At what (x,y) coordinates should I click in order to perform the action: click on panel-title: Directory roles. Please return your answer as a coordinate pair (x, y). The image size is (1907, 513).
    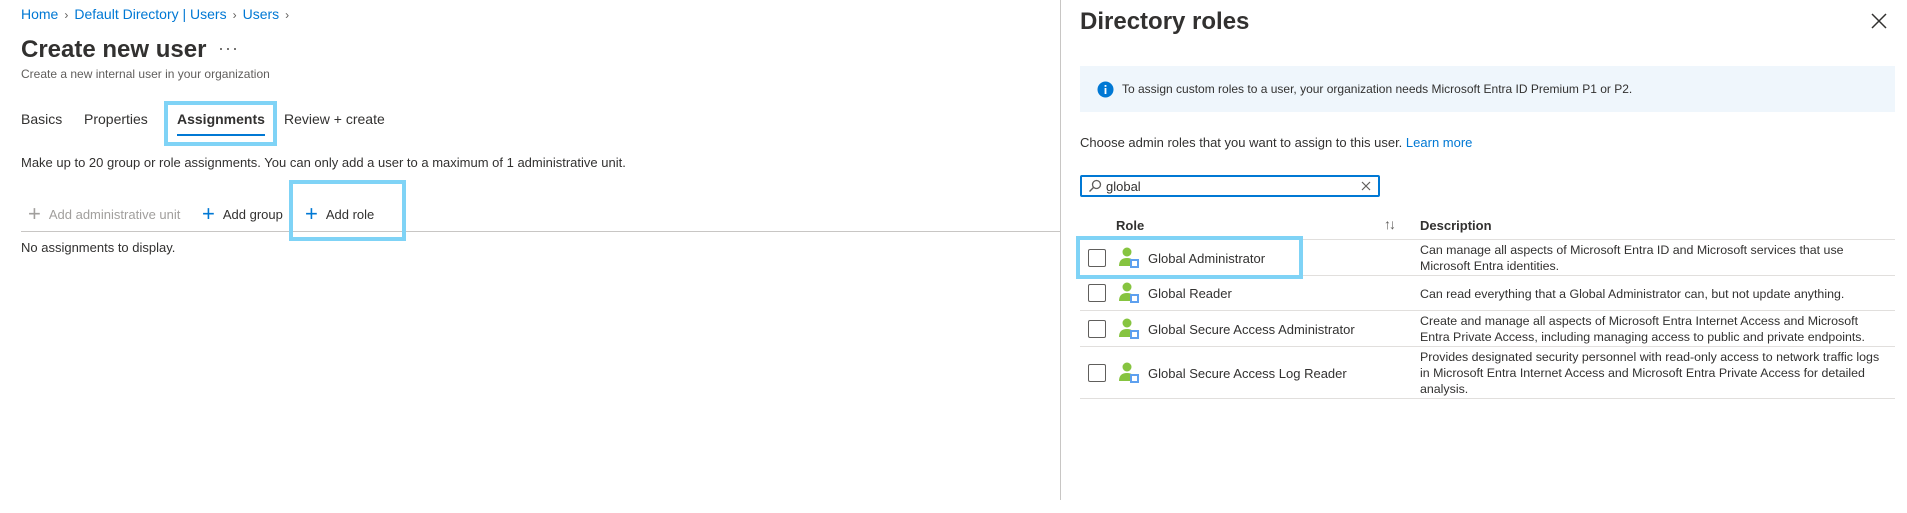
    Looking at the image, I should click on (1165, 21).